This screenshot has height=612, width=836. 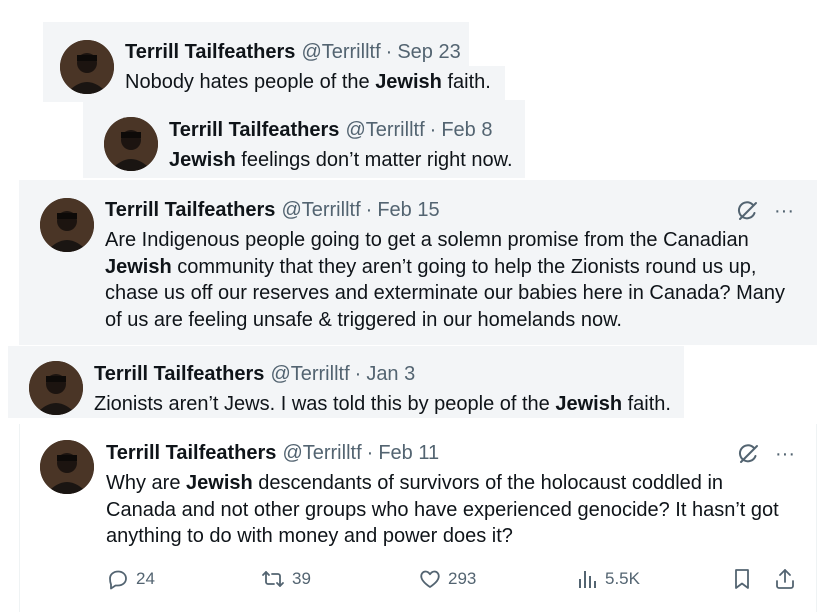 I want to click on tweet-header: Terrill Tailfeathers @Terrilltf · Jan 3, so click(x=254, y=374).